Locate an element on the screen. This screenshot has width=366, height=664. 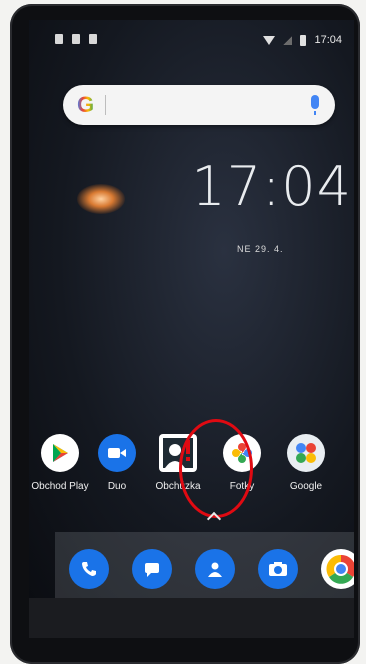
wifi-icon is located at coordinates (269, 40).